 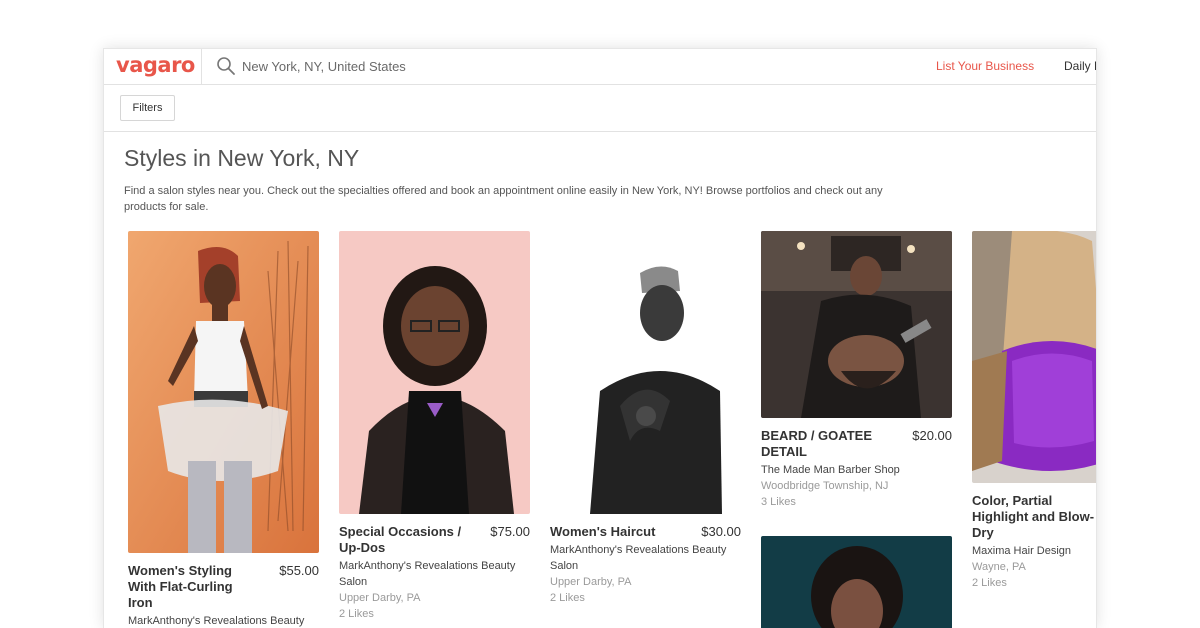 I want to click on likes-count: 3 Likes, so click(x=856, y=502).